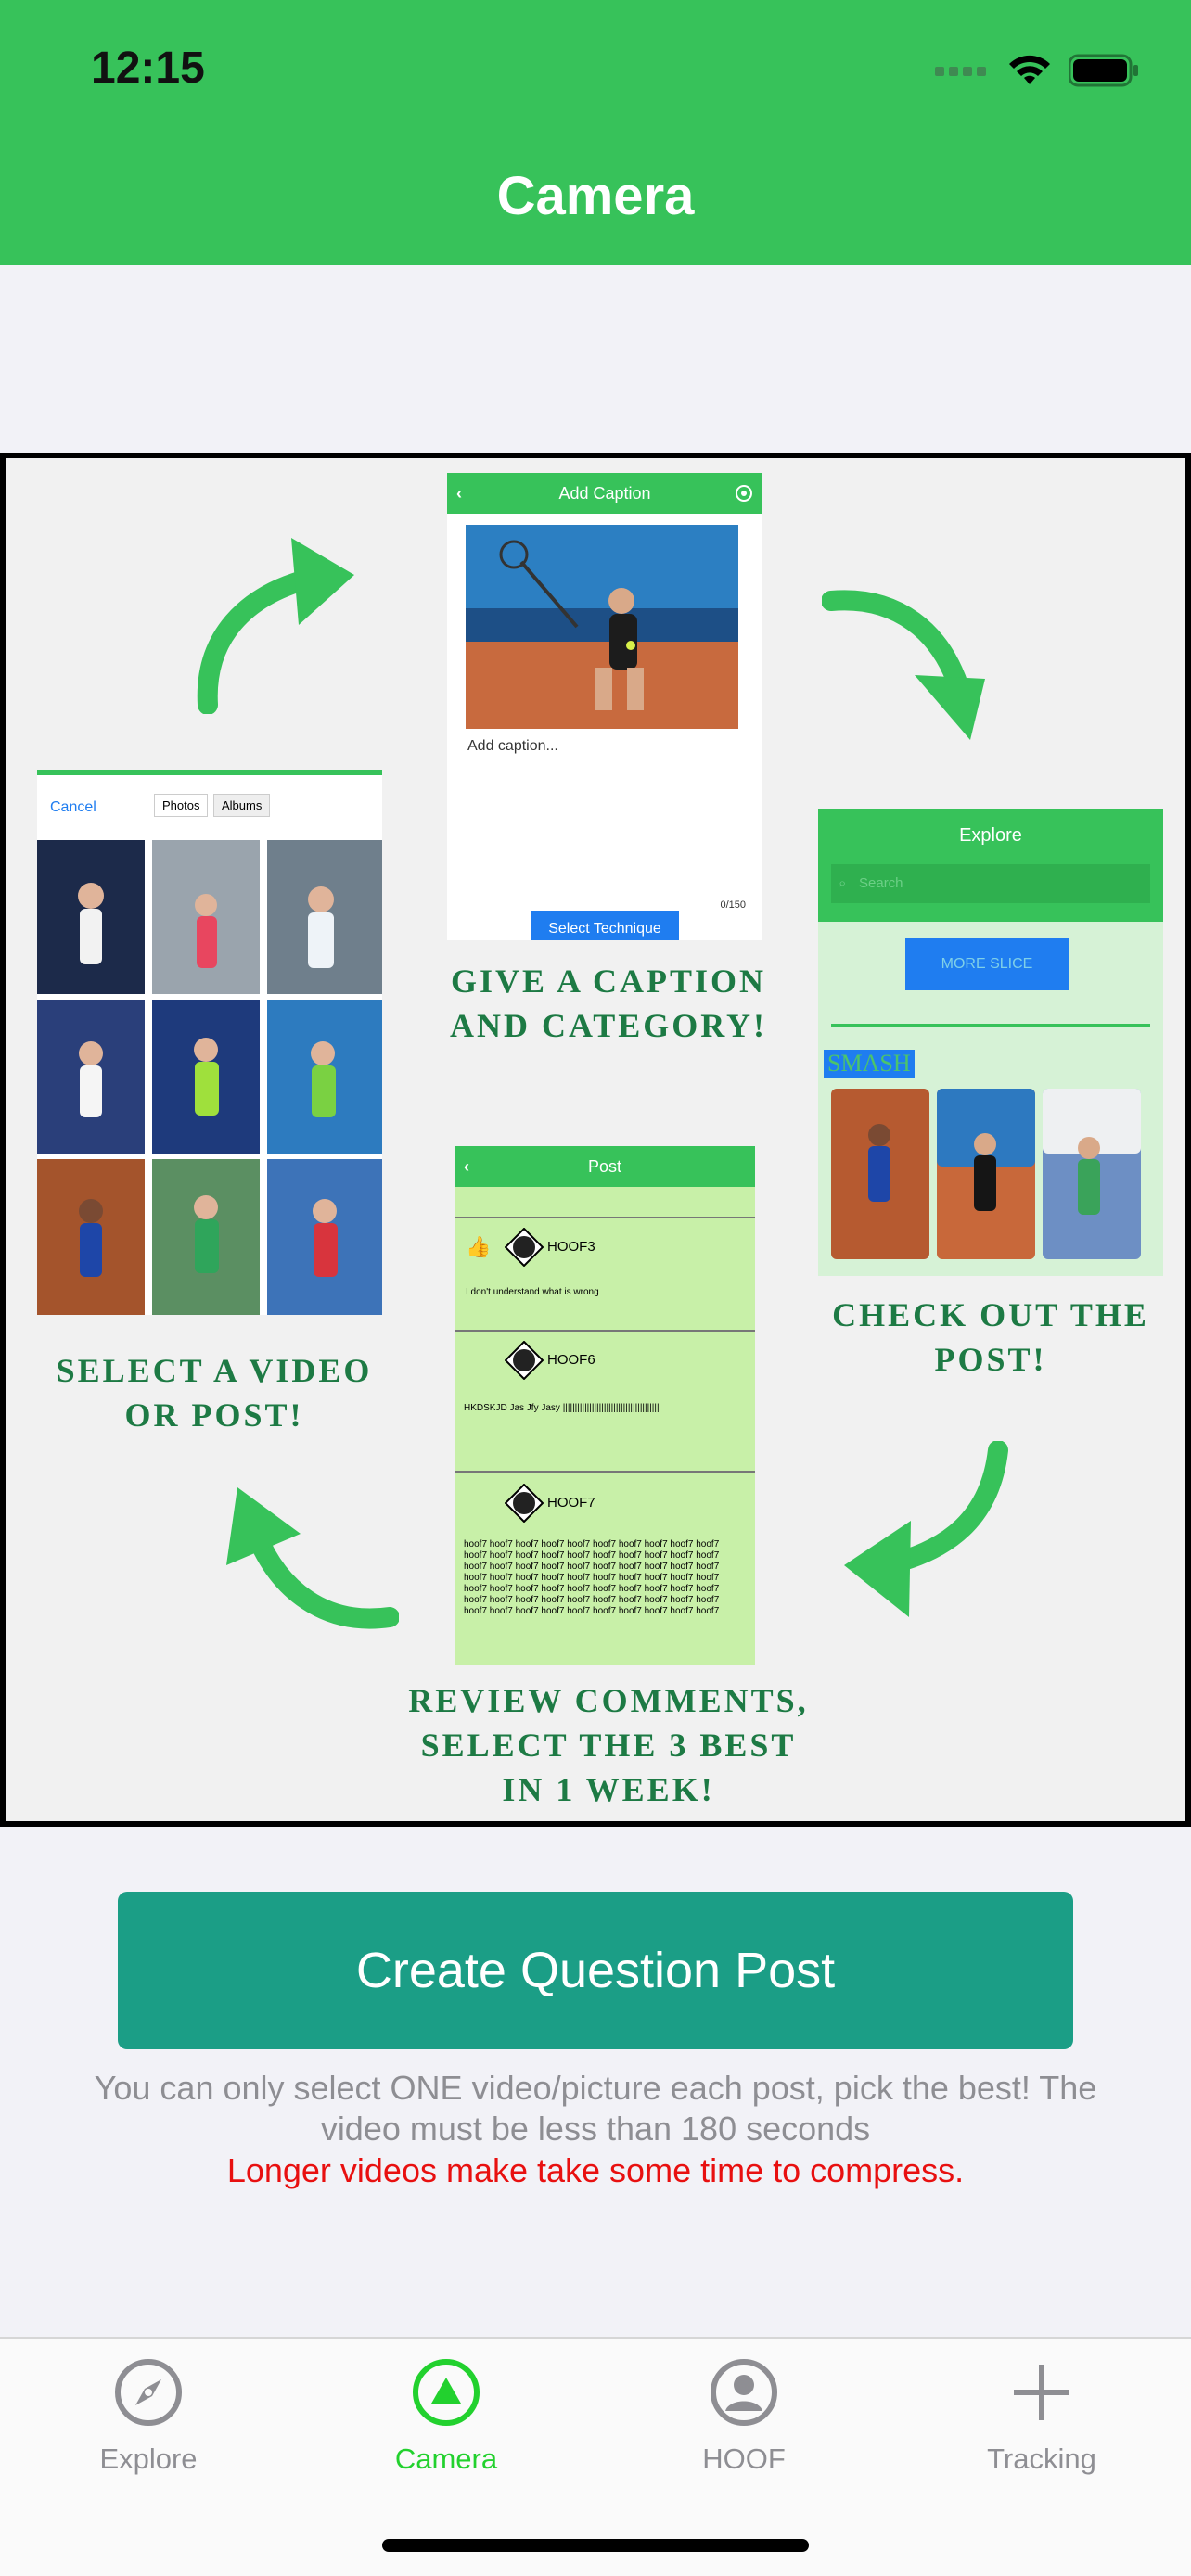 The width and height of the screenshot is (1191, 2576). I want to click on caption-step-label-line1: GIVE A CAPTION, so click(608, 982).